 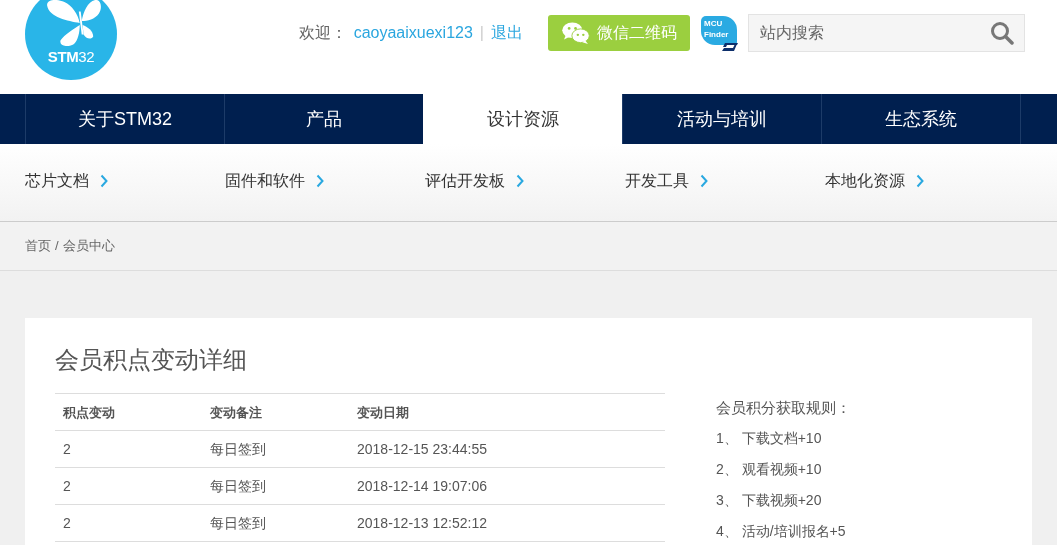 I want to click on subnav-link: 芯片文档, so click(x=66, y=180).